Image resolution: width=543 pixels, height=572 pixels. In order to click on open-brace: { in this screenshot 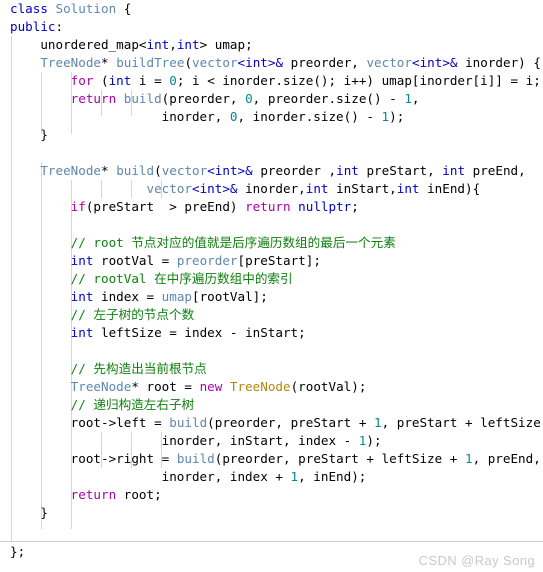, I will do `click(127, 8)`.